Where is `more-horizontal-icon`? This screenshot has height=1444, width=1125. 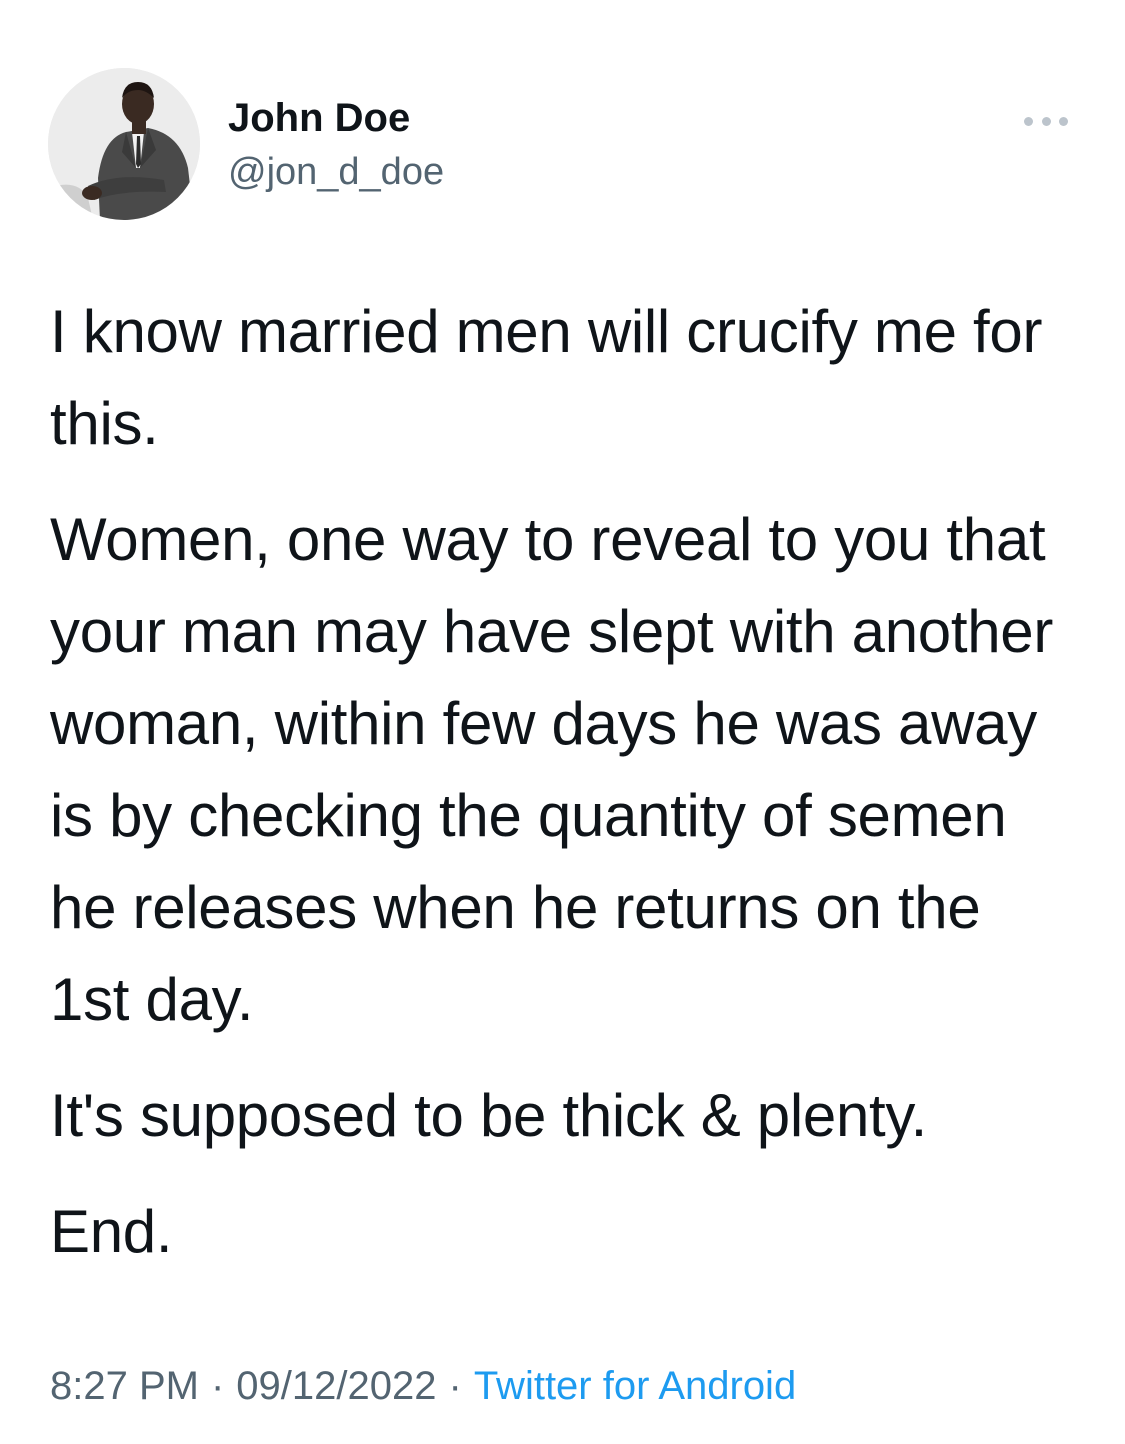
more-horizontal-icon is located at coordinates (1046, 121).